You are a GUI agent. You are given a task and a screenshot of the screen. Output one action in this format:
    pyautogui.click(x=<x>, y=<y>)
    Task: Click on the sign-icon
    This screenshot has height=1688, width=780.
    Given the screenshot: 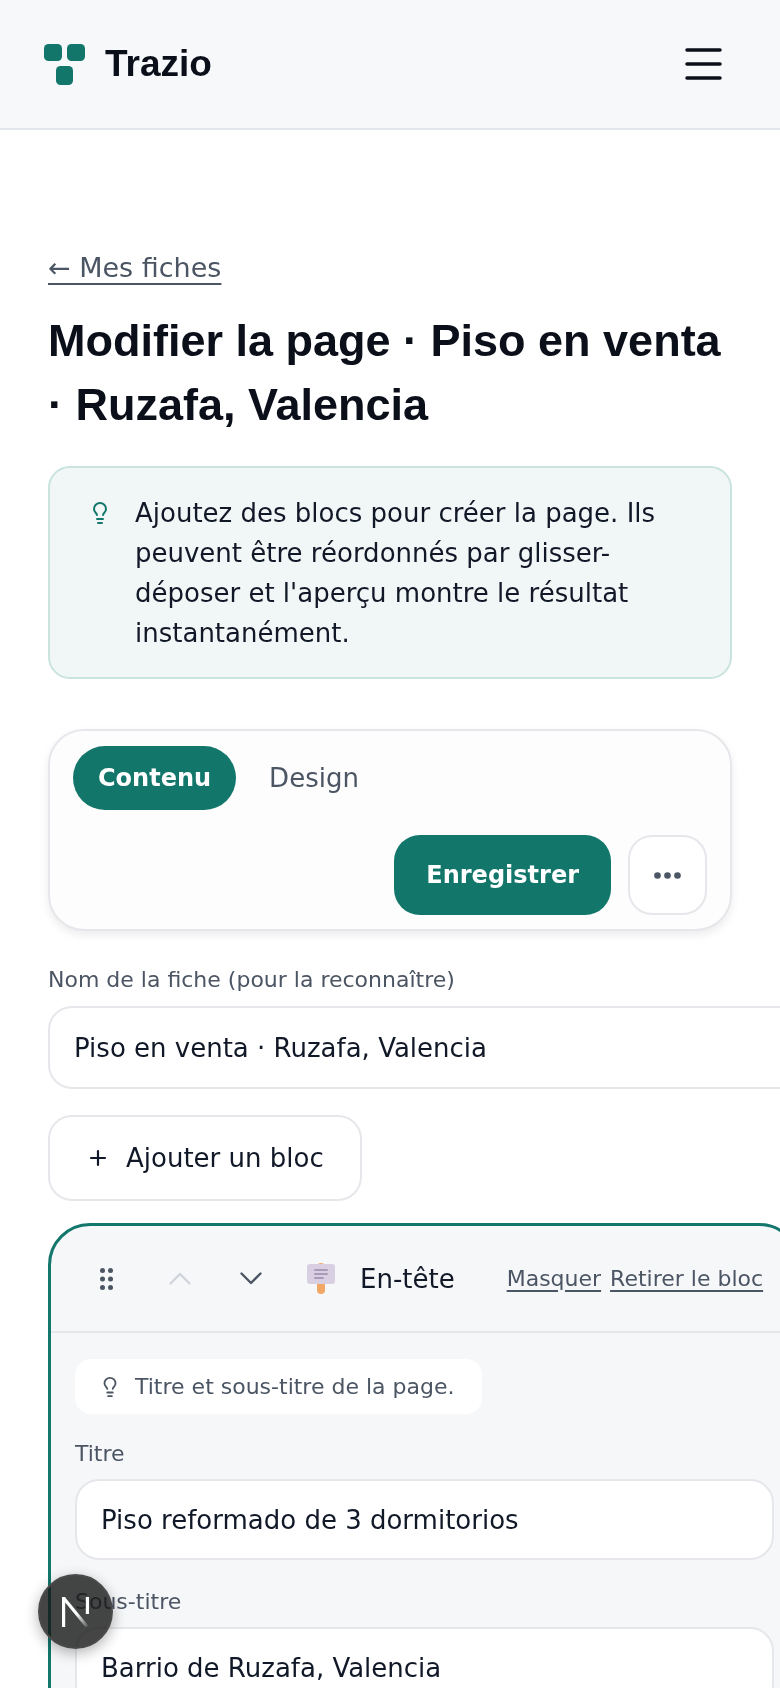 What is the action you would take?
    pyautogui.click(x=321, y=1278)
    